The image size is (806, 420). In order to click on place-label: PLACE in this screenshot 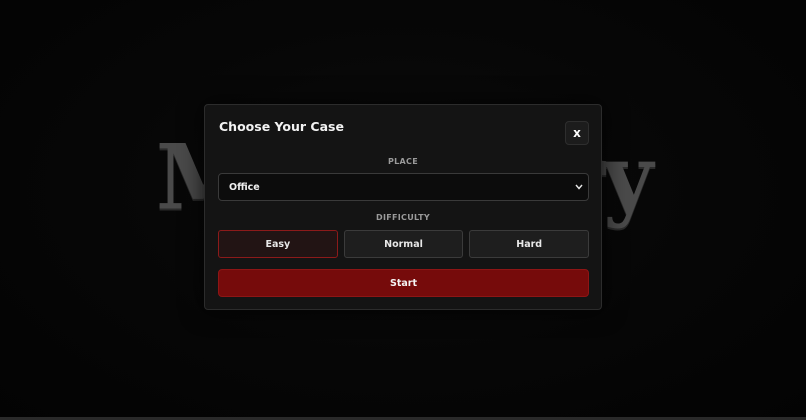, I will do `click(403, 161)`.